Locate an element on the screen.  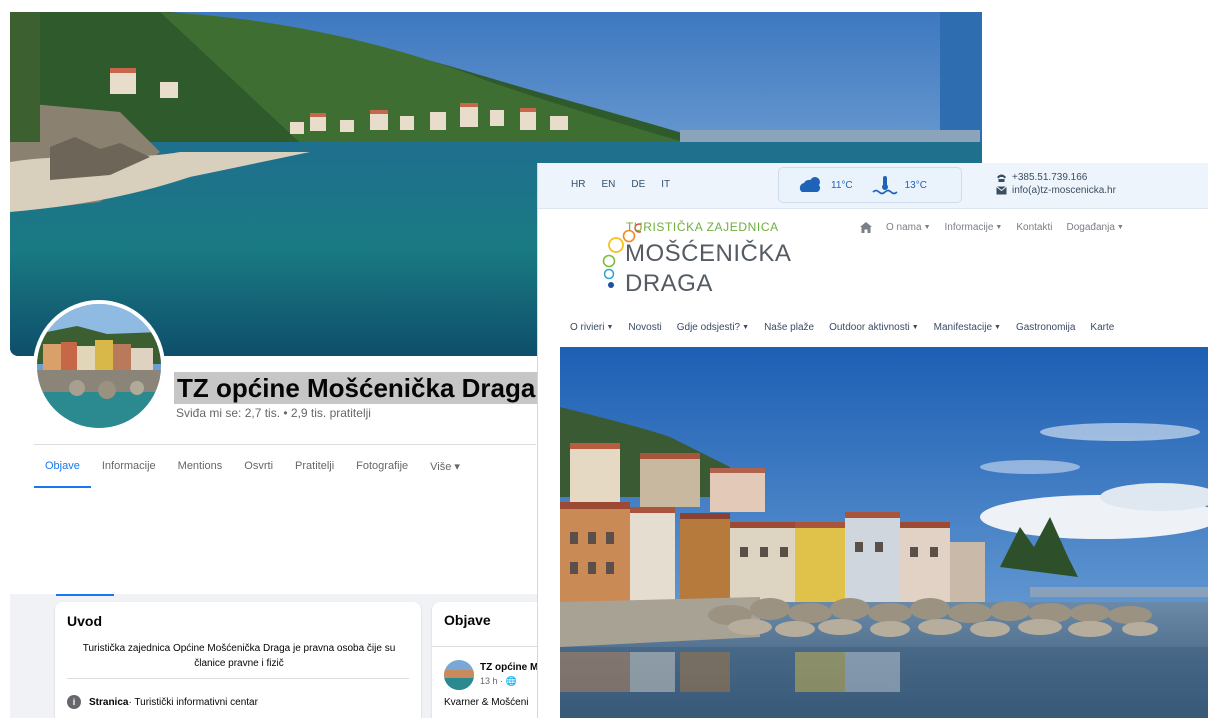
subnav-beaches-label: Naše plaže is located at coordinates (789, 327).